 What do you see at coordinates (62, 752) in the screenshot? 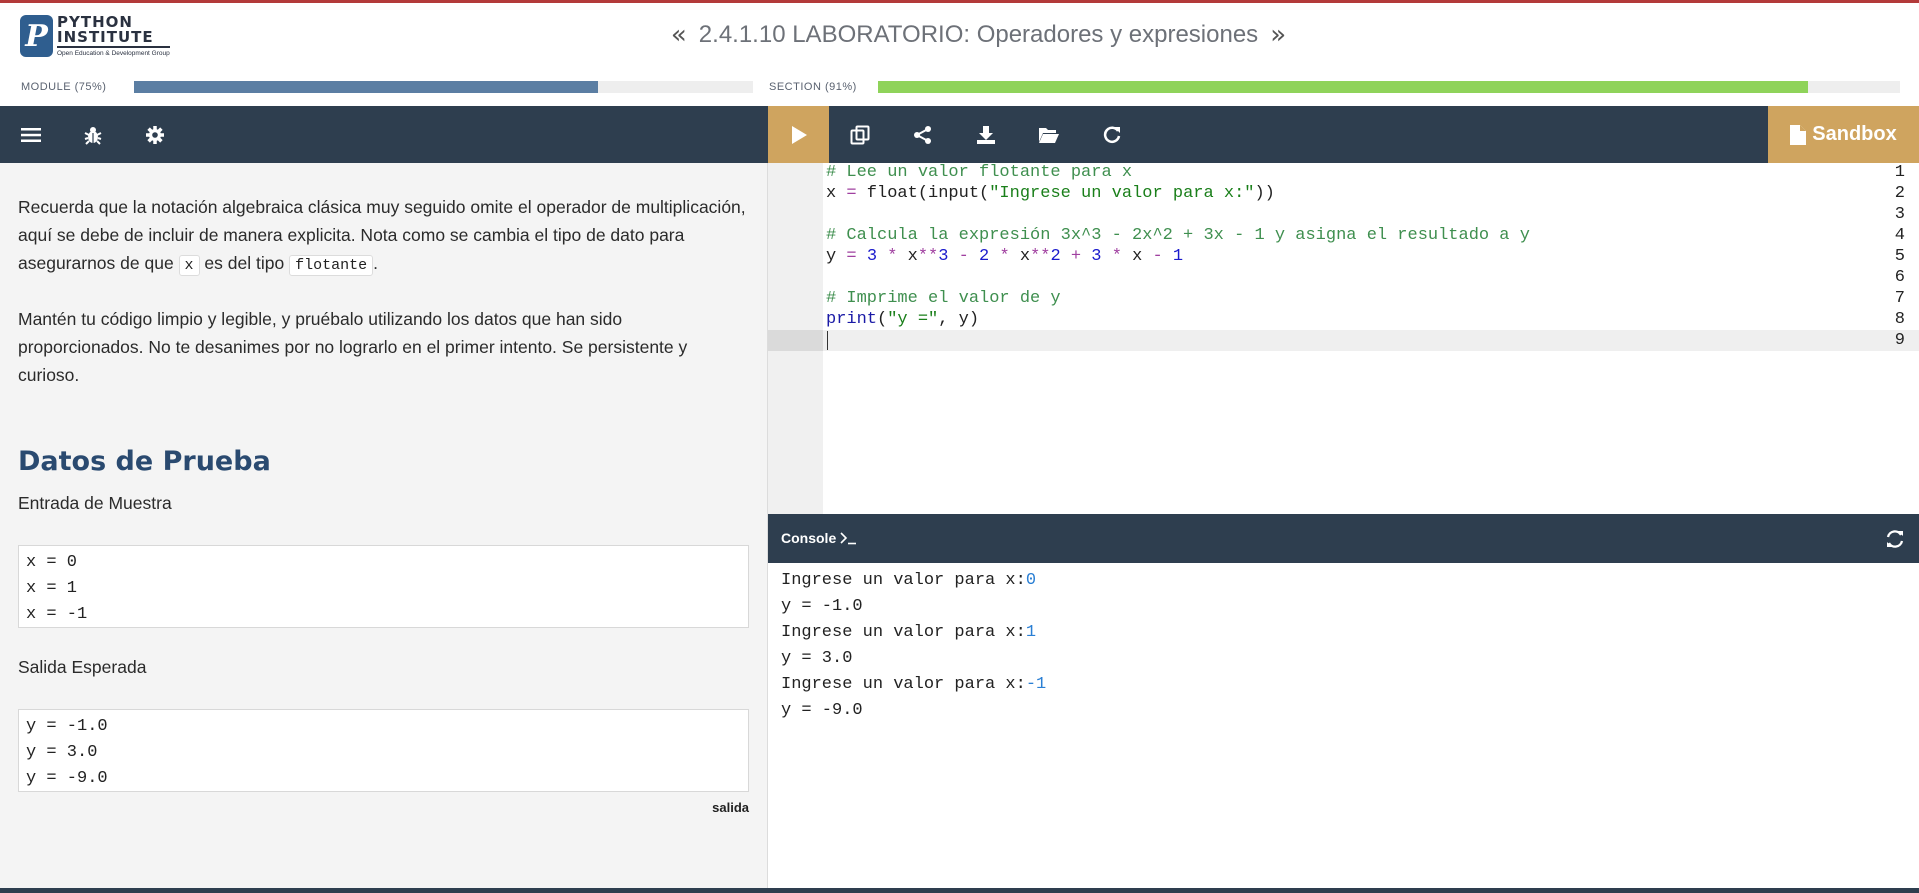
I see `expected-output-line: y = 3.0` at bounding box center [62, 752].